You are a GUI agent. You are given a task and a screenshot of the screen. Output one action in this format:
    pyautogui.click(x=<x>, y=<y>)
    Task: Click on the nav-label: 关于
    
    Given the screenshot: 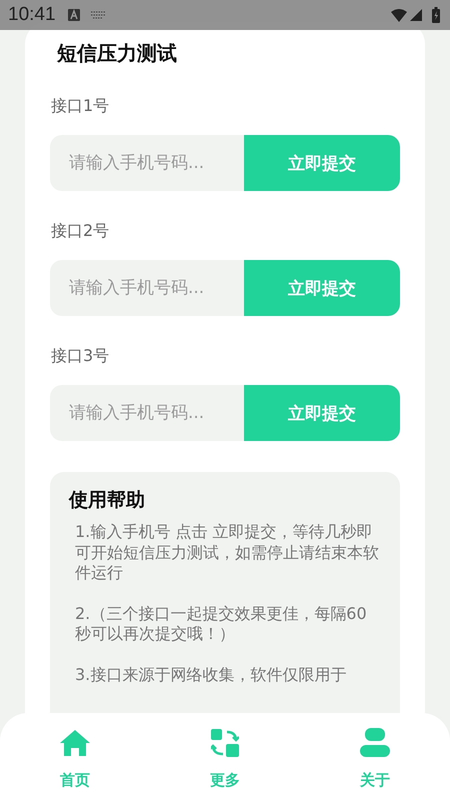 What is the action you would take?
    pyautogui.click(x=375, y=780)
    